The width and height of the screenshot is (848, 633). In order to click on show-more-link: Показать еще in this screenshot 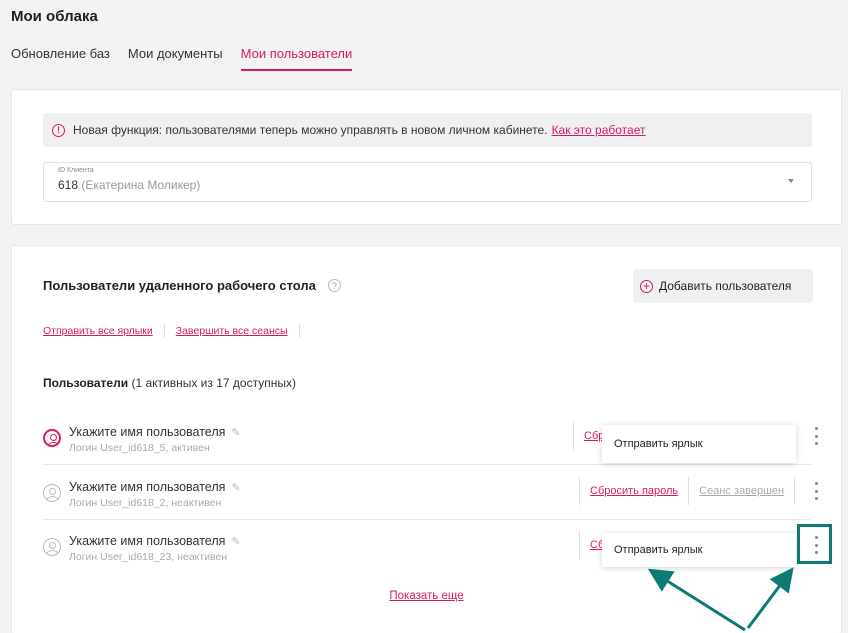, I will do `click(426, 596)`.